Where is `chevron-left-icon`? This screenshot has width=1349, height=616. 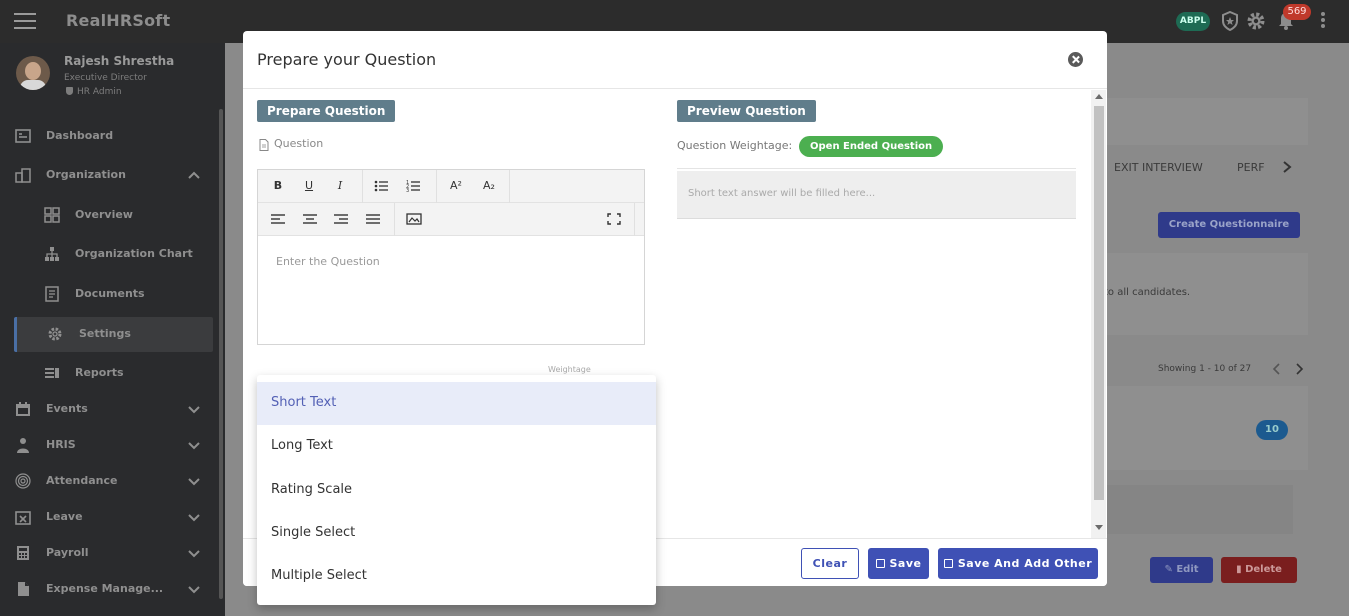 chevron-left-icon is located at coordinates (1277, 369).